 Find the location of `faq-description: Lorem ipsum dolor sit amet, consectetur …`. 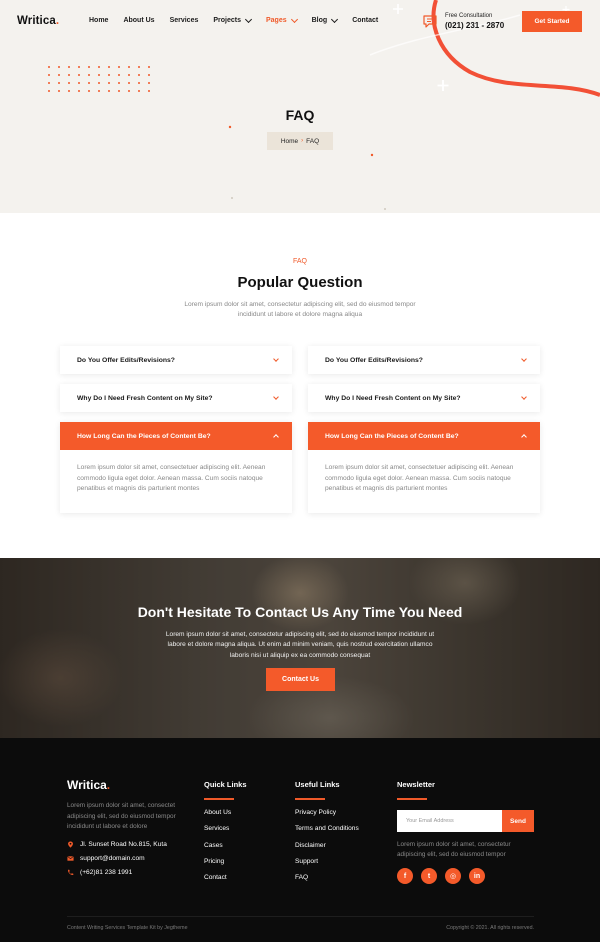

faq-description: Lorem ipsum dolor sit amet, consectetur … is located at coordinates (300, 309).